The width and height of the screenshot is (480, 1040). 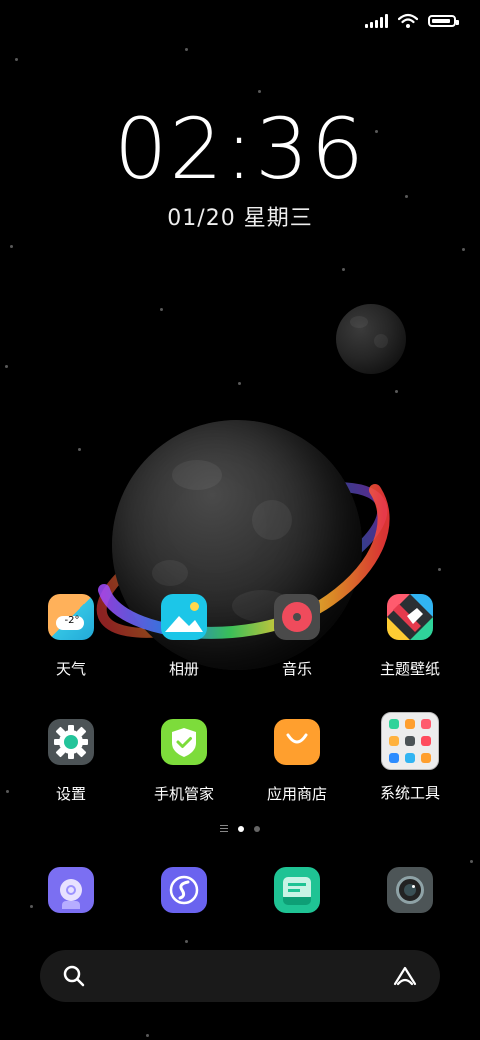 I want to click on app-folder-system-tools: 系统工具, so click(x=410, y=757).